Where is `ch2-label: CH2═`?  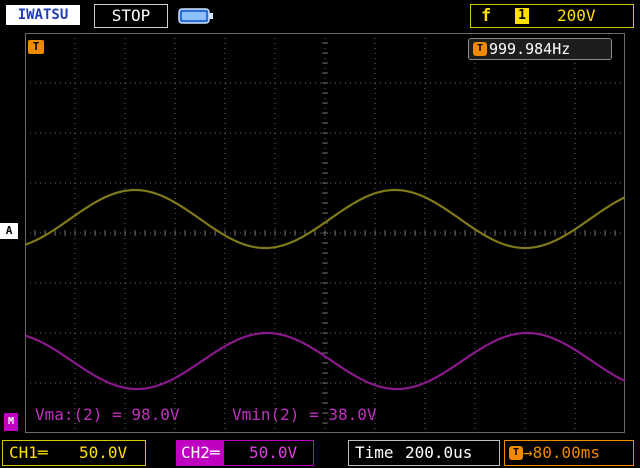 ch2-label: CH2═ is located at coordinates (200, 453).